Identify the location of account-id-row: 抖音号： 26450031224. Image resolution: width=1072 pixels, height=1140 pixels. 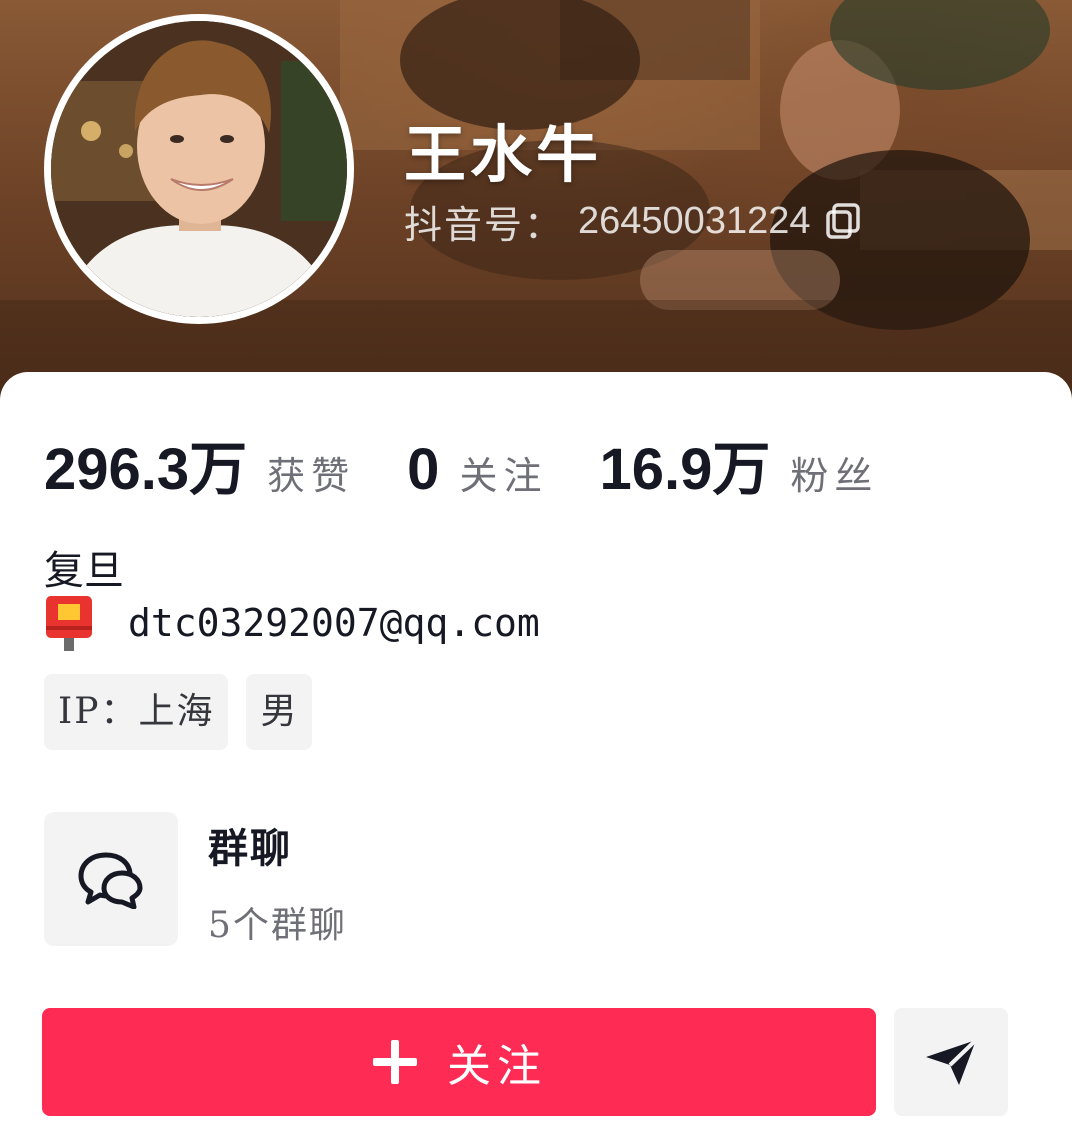
(632, 221).